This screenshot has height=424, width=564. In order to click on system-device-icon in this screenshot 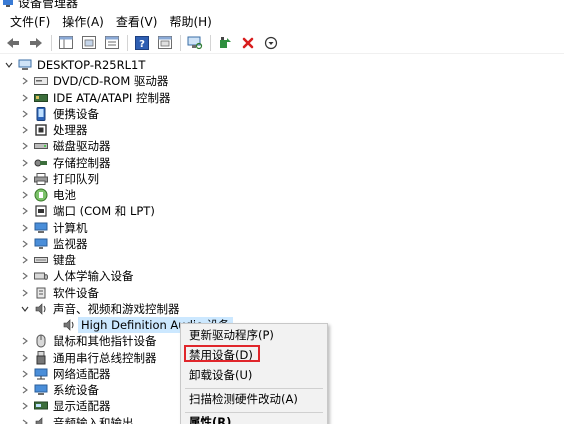, I will do `click(41, 390)`.